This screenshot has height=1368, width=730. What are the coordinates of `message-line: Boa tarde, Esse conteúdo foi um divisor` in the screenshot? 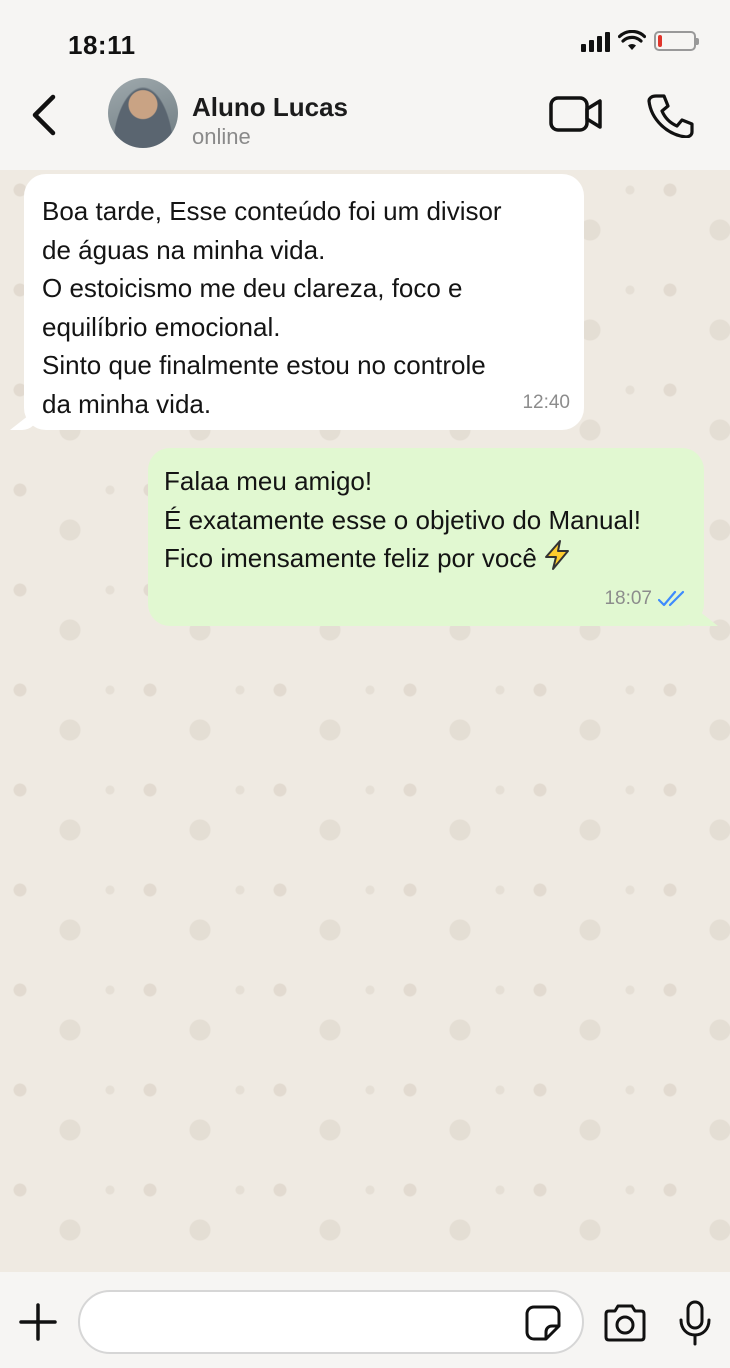 It's located at (272, 211).